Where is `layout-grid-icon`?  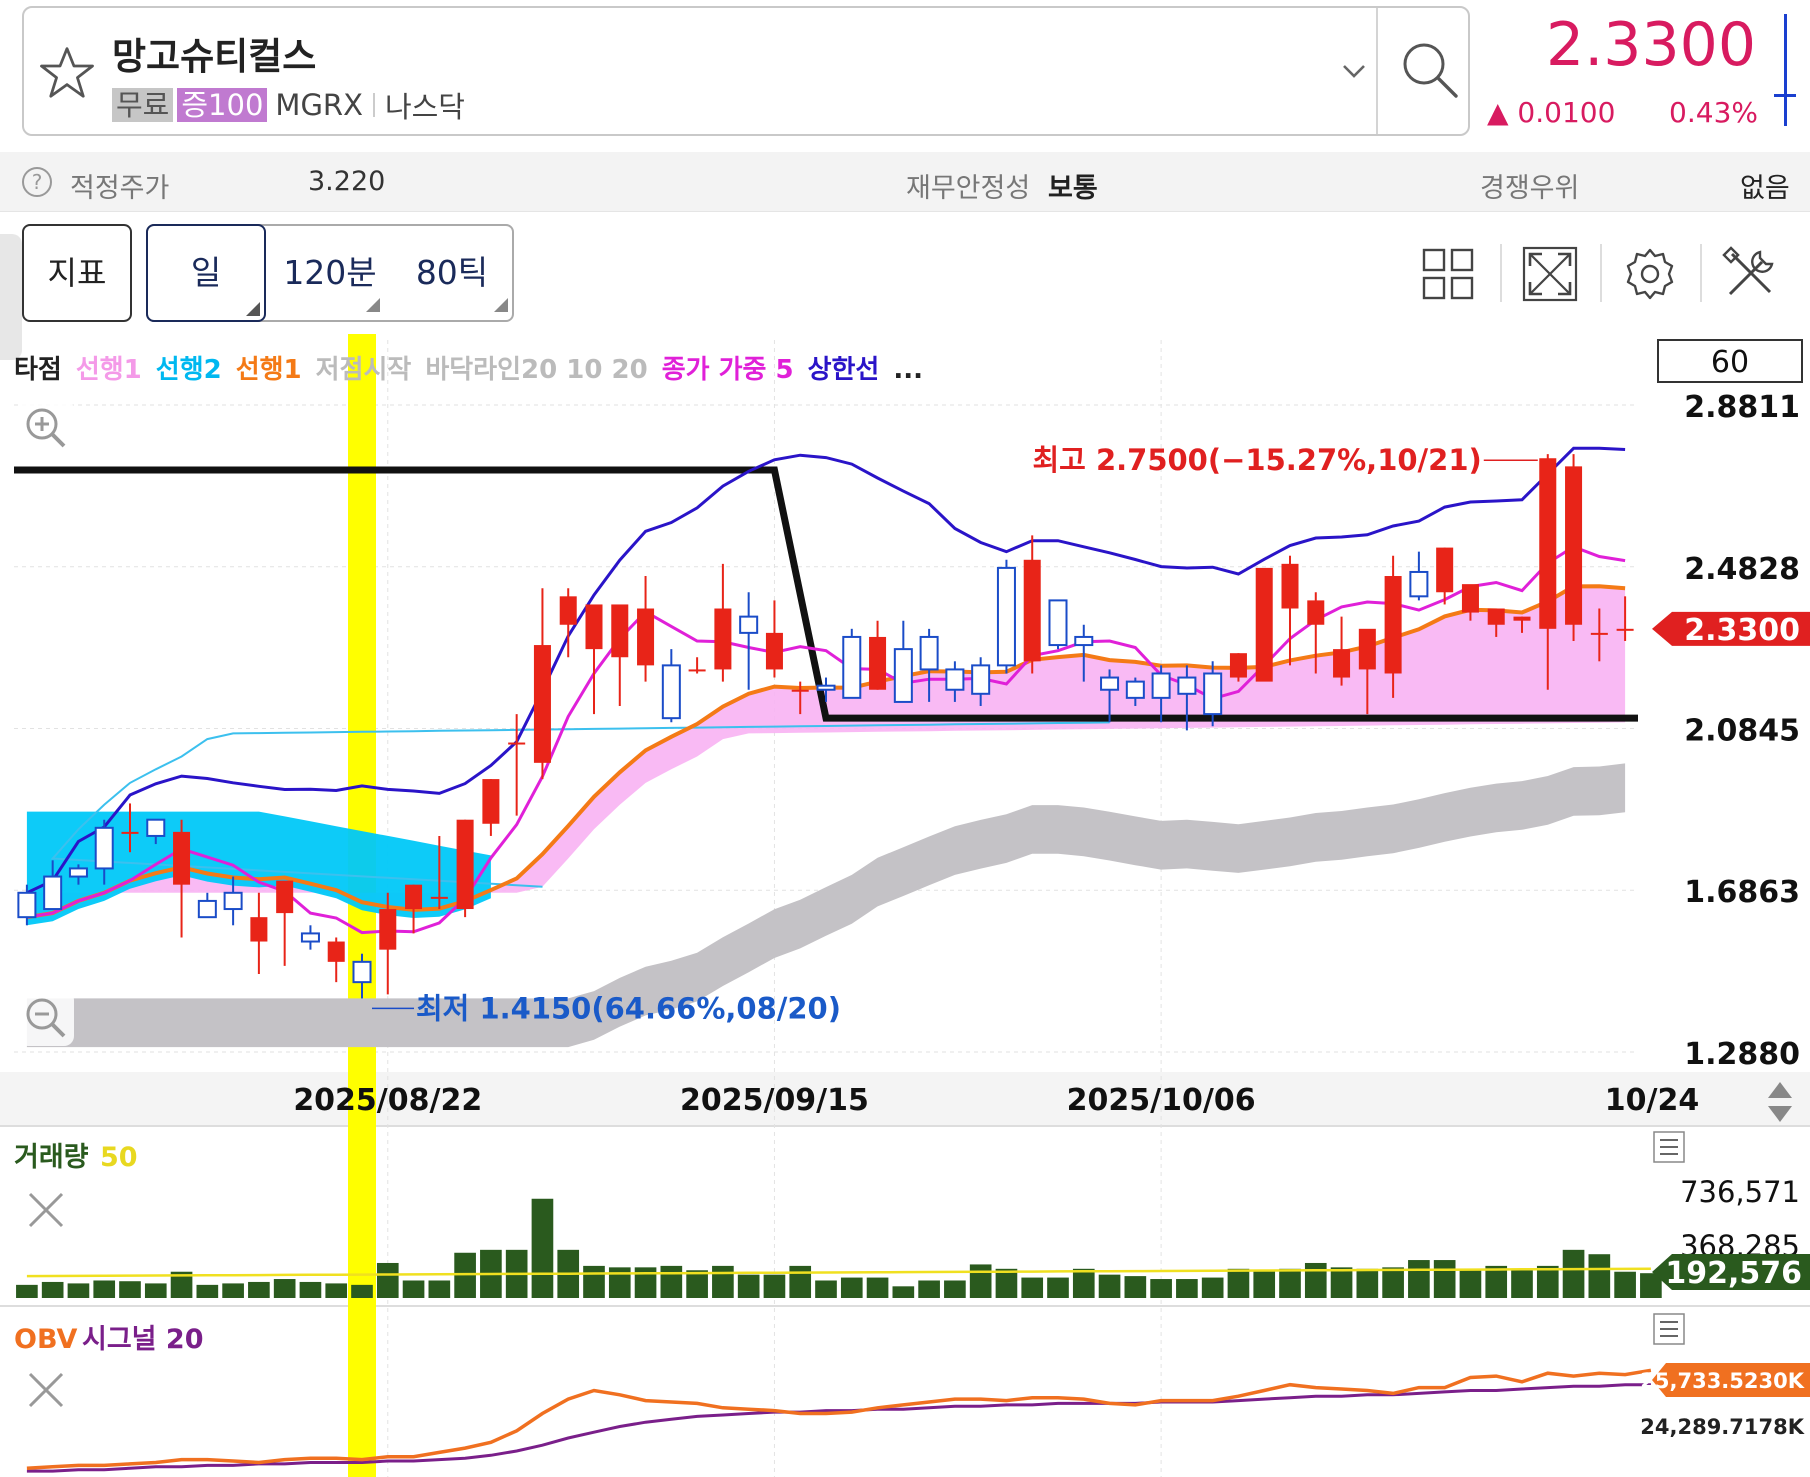
layout-grid-icon is located at coordinates (1448, 274).